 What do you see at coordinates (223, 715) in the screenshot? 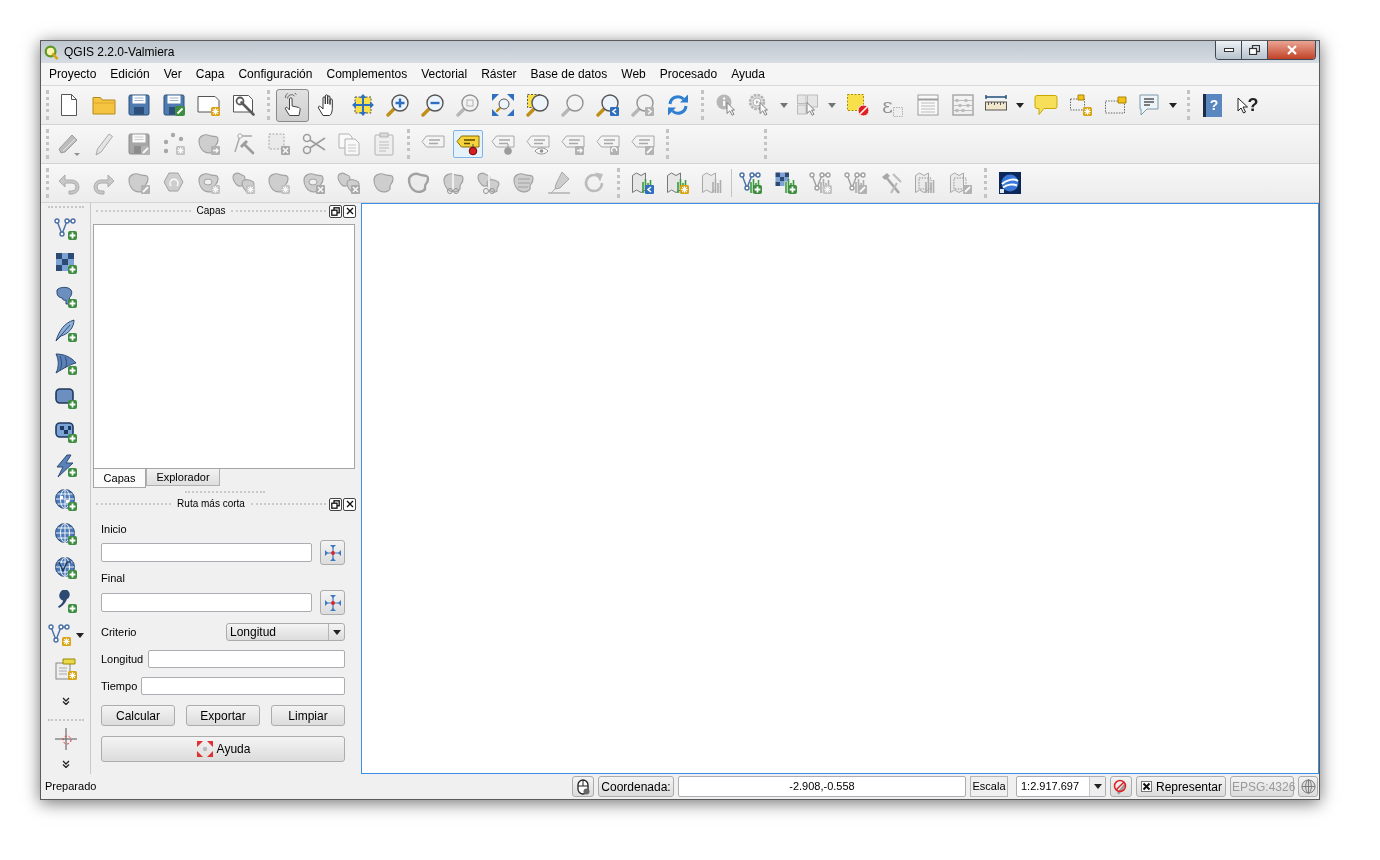
I see `action-button: Exportar` at bounding box center [223, 715].